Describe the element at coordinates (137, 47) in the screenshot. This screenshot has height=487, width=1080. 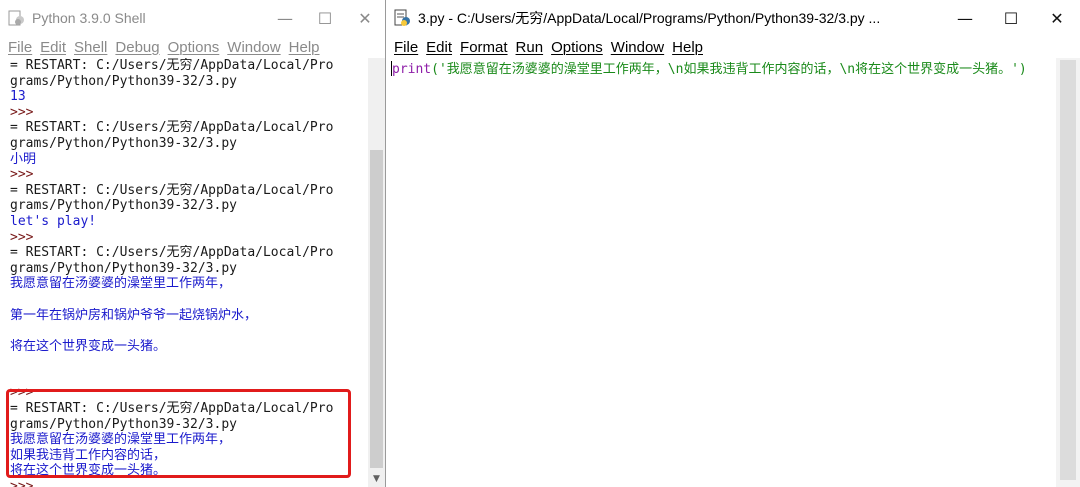
I see `menu-debug: Debug` at that location.